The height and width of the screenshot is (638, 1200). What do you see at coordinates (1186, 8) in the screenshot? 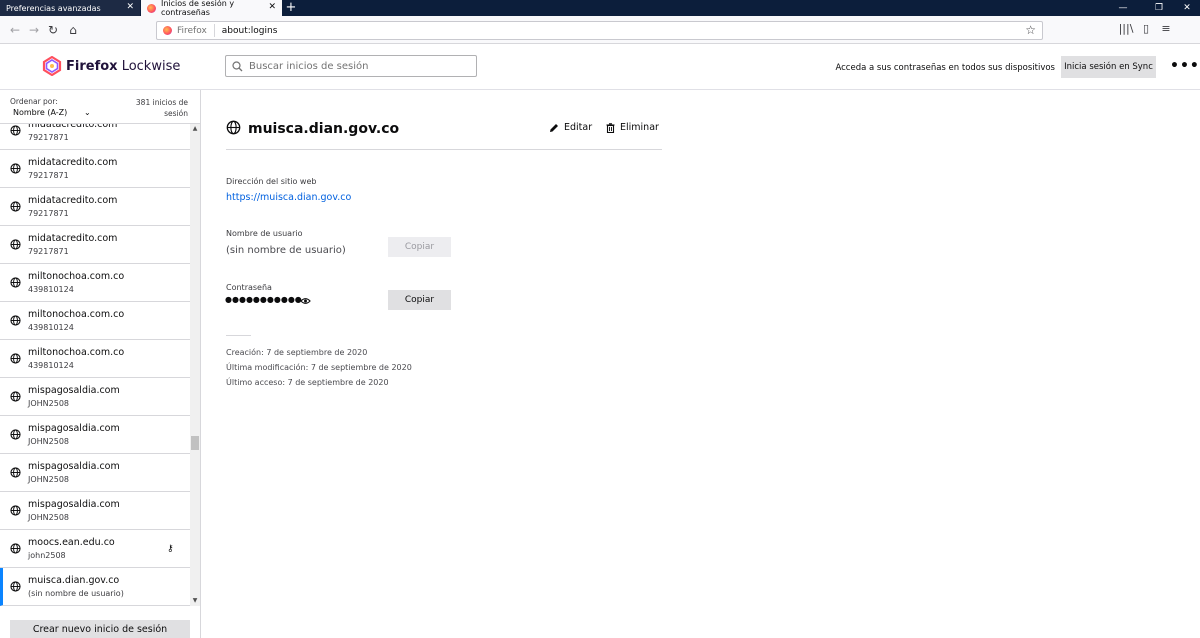
I see `window-close-icon: ✕` at bounding box center [1186, 8].